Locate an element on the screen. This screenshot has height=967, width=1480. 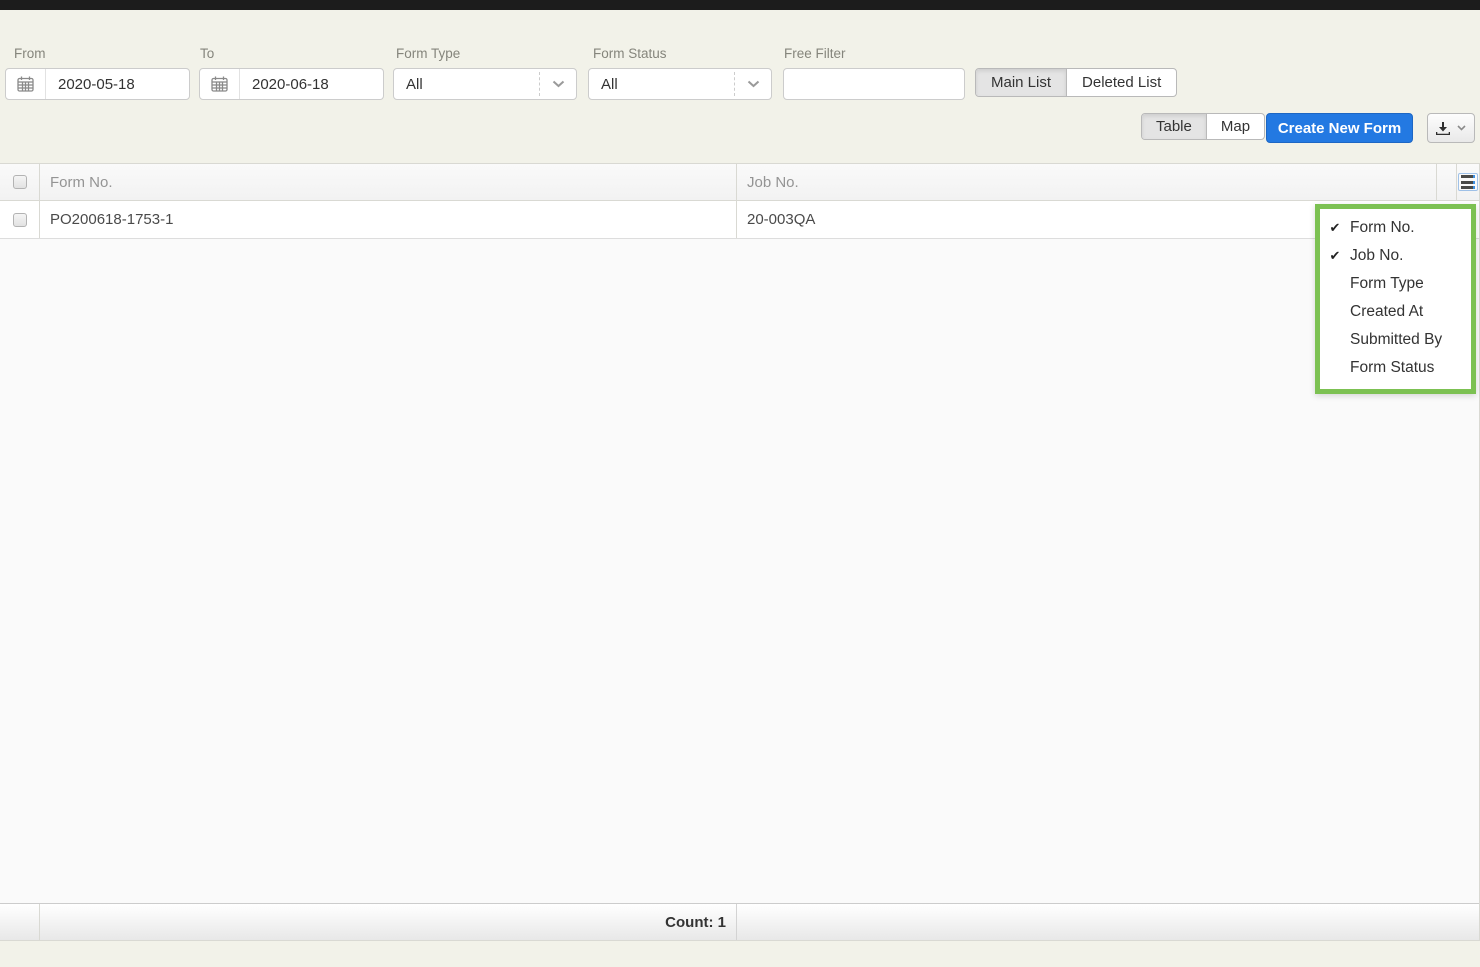
menu-item-form-status: ✔ Form Status is located at coordinates (1395, 368).